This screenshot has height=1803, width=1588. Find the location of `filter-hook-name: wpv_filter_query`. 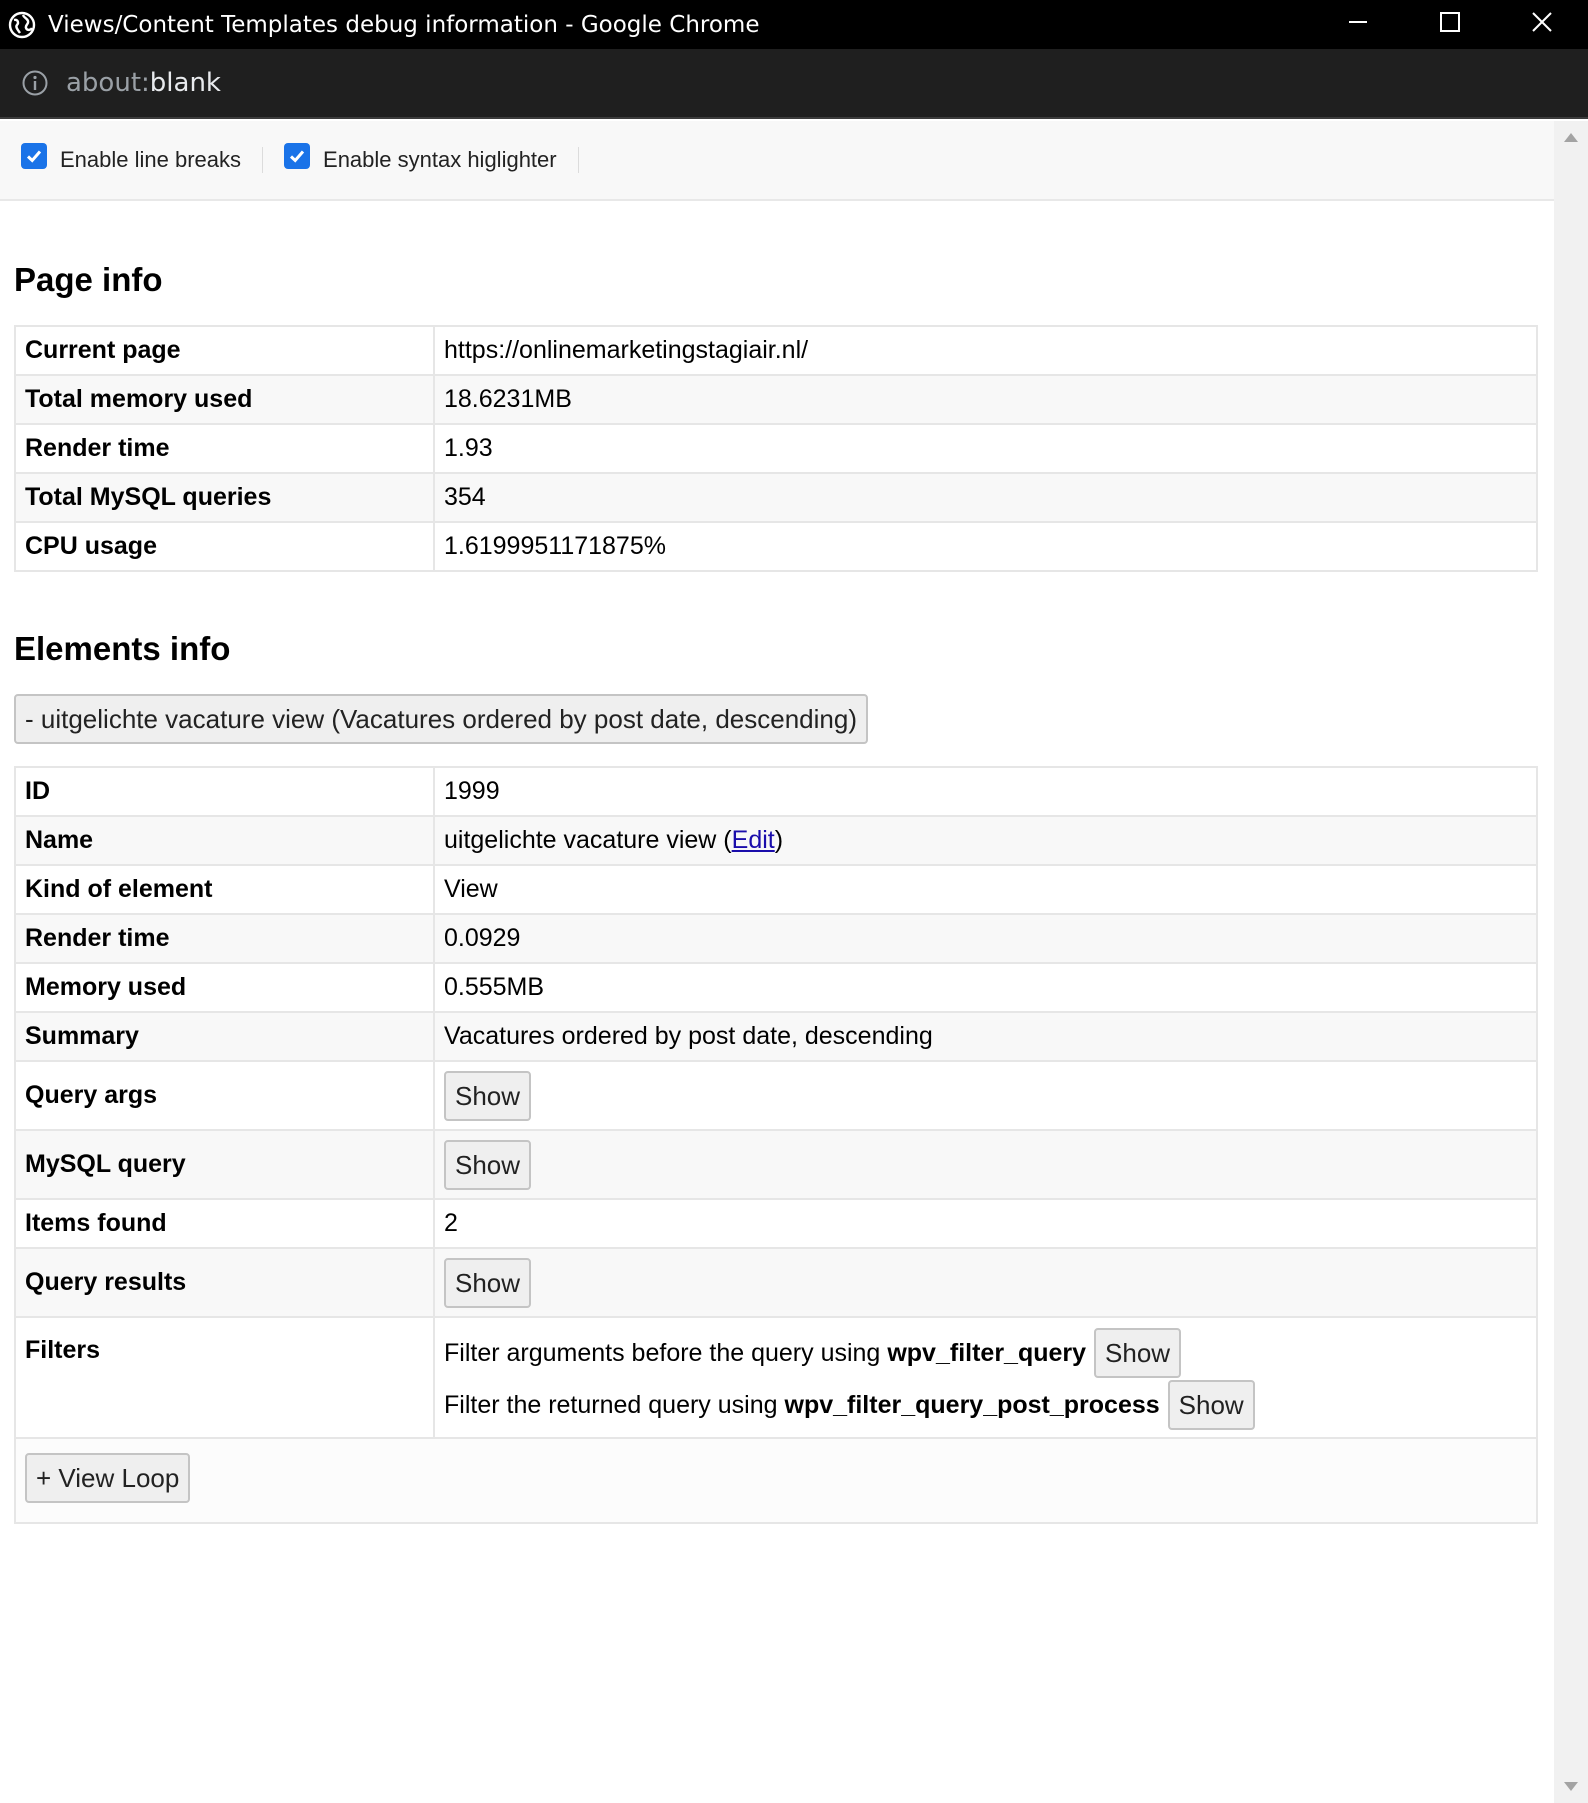

filter-hook-name: wpv_filter_query is located at coordinates (987, 1352).